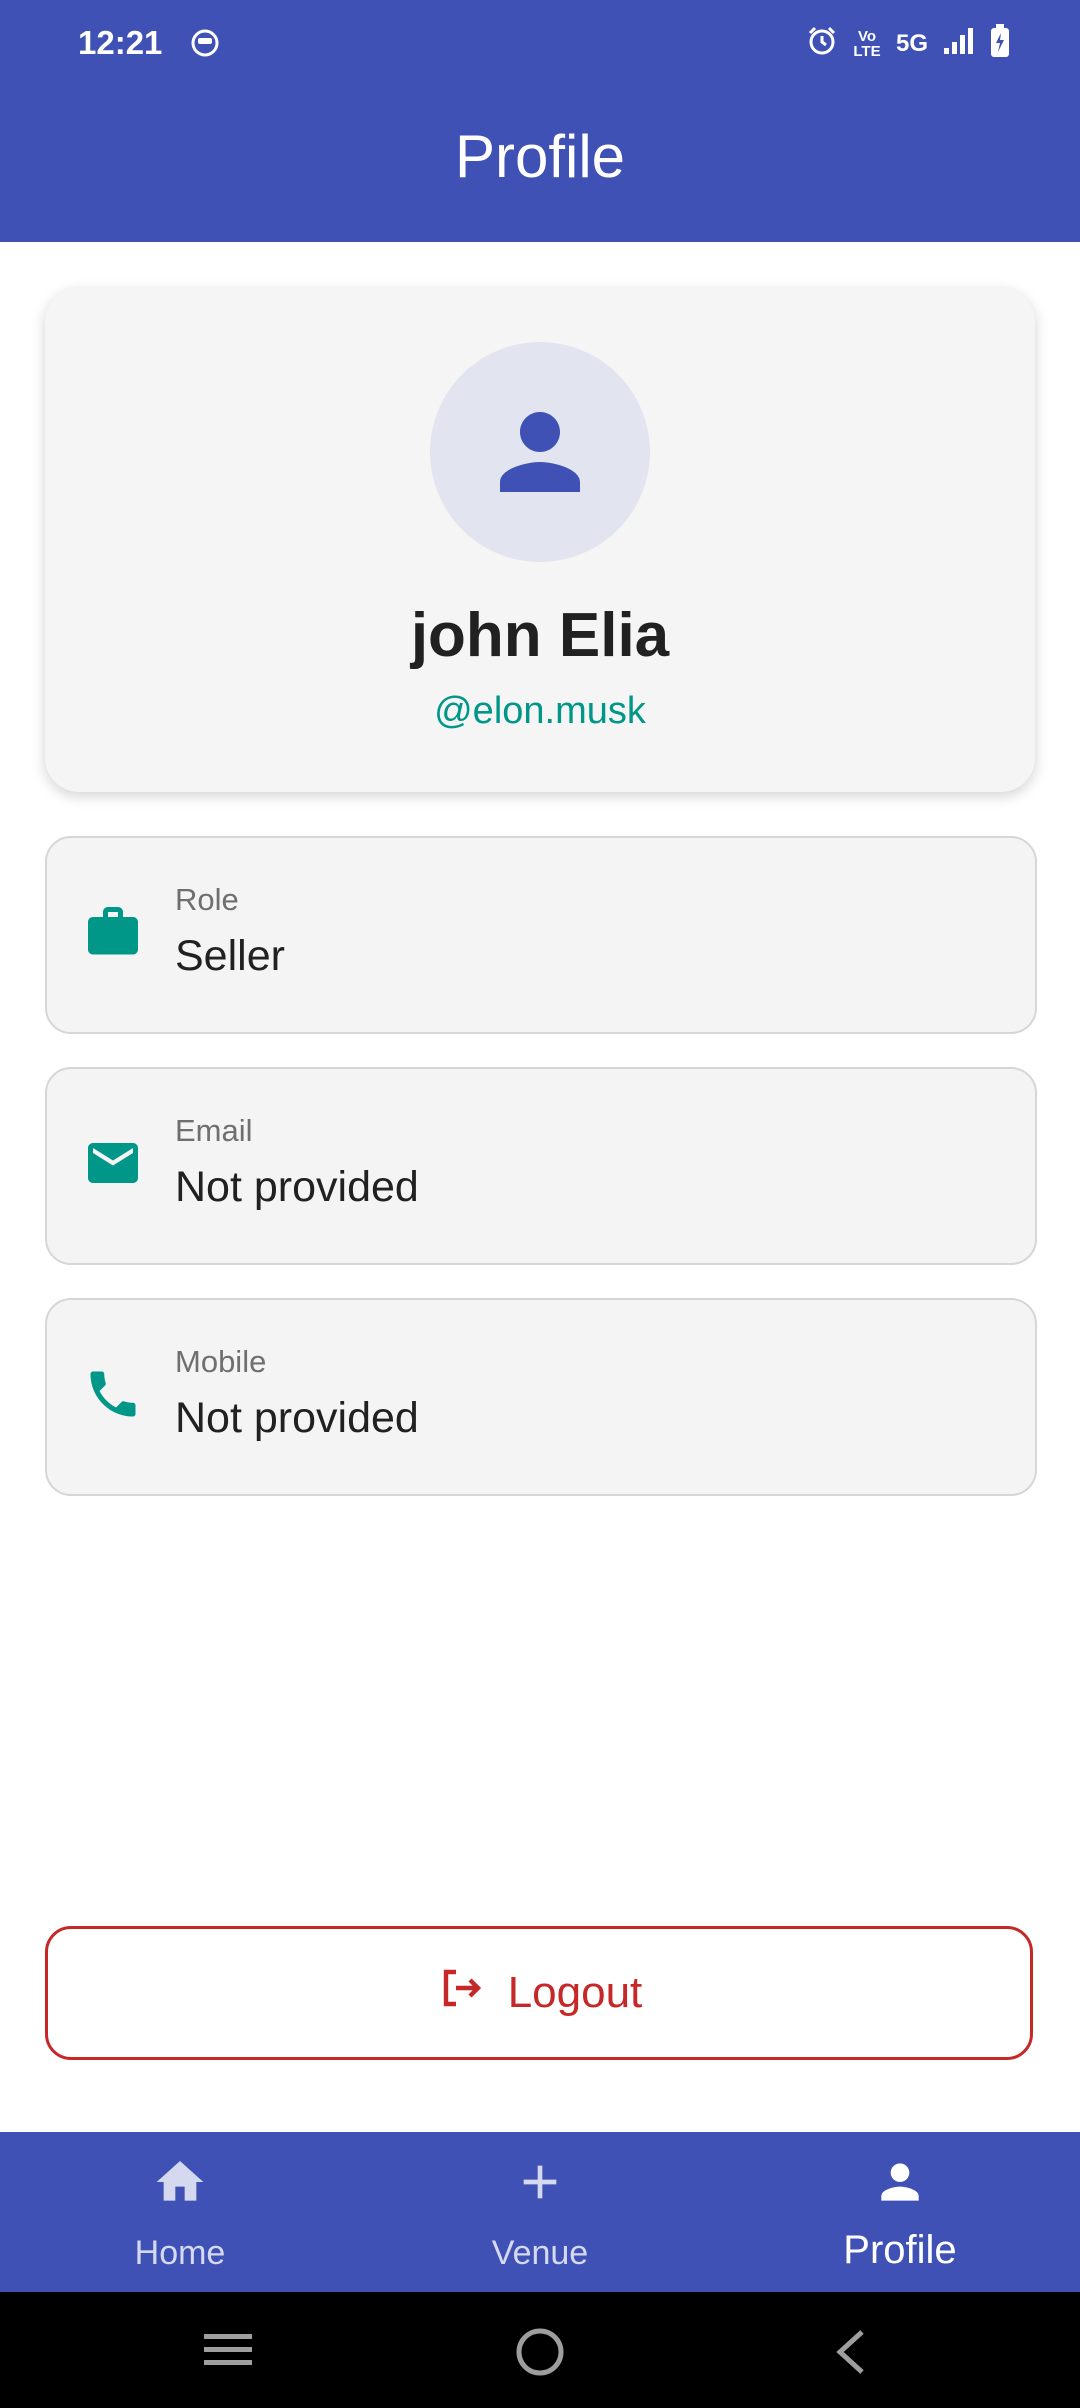 The image size is (1080, 2408). I want to click on mobile-label: Mobile, so click(221, 1361).